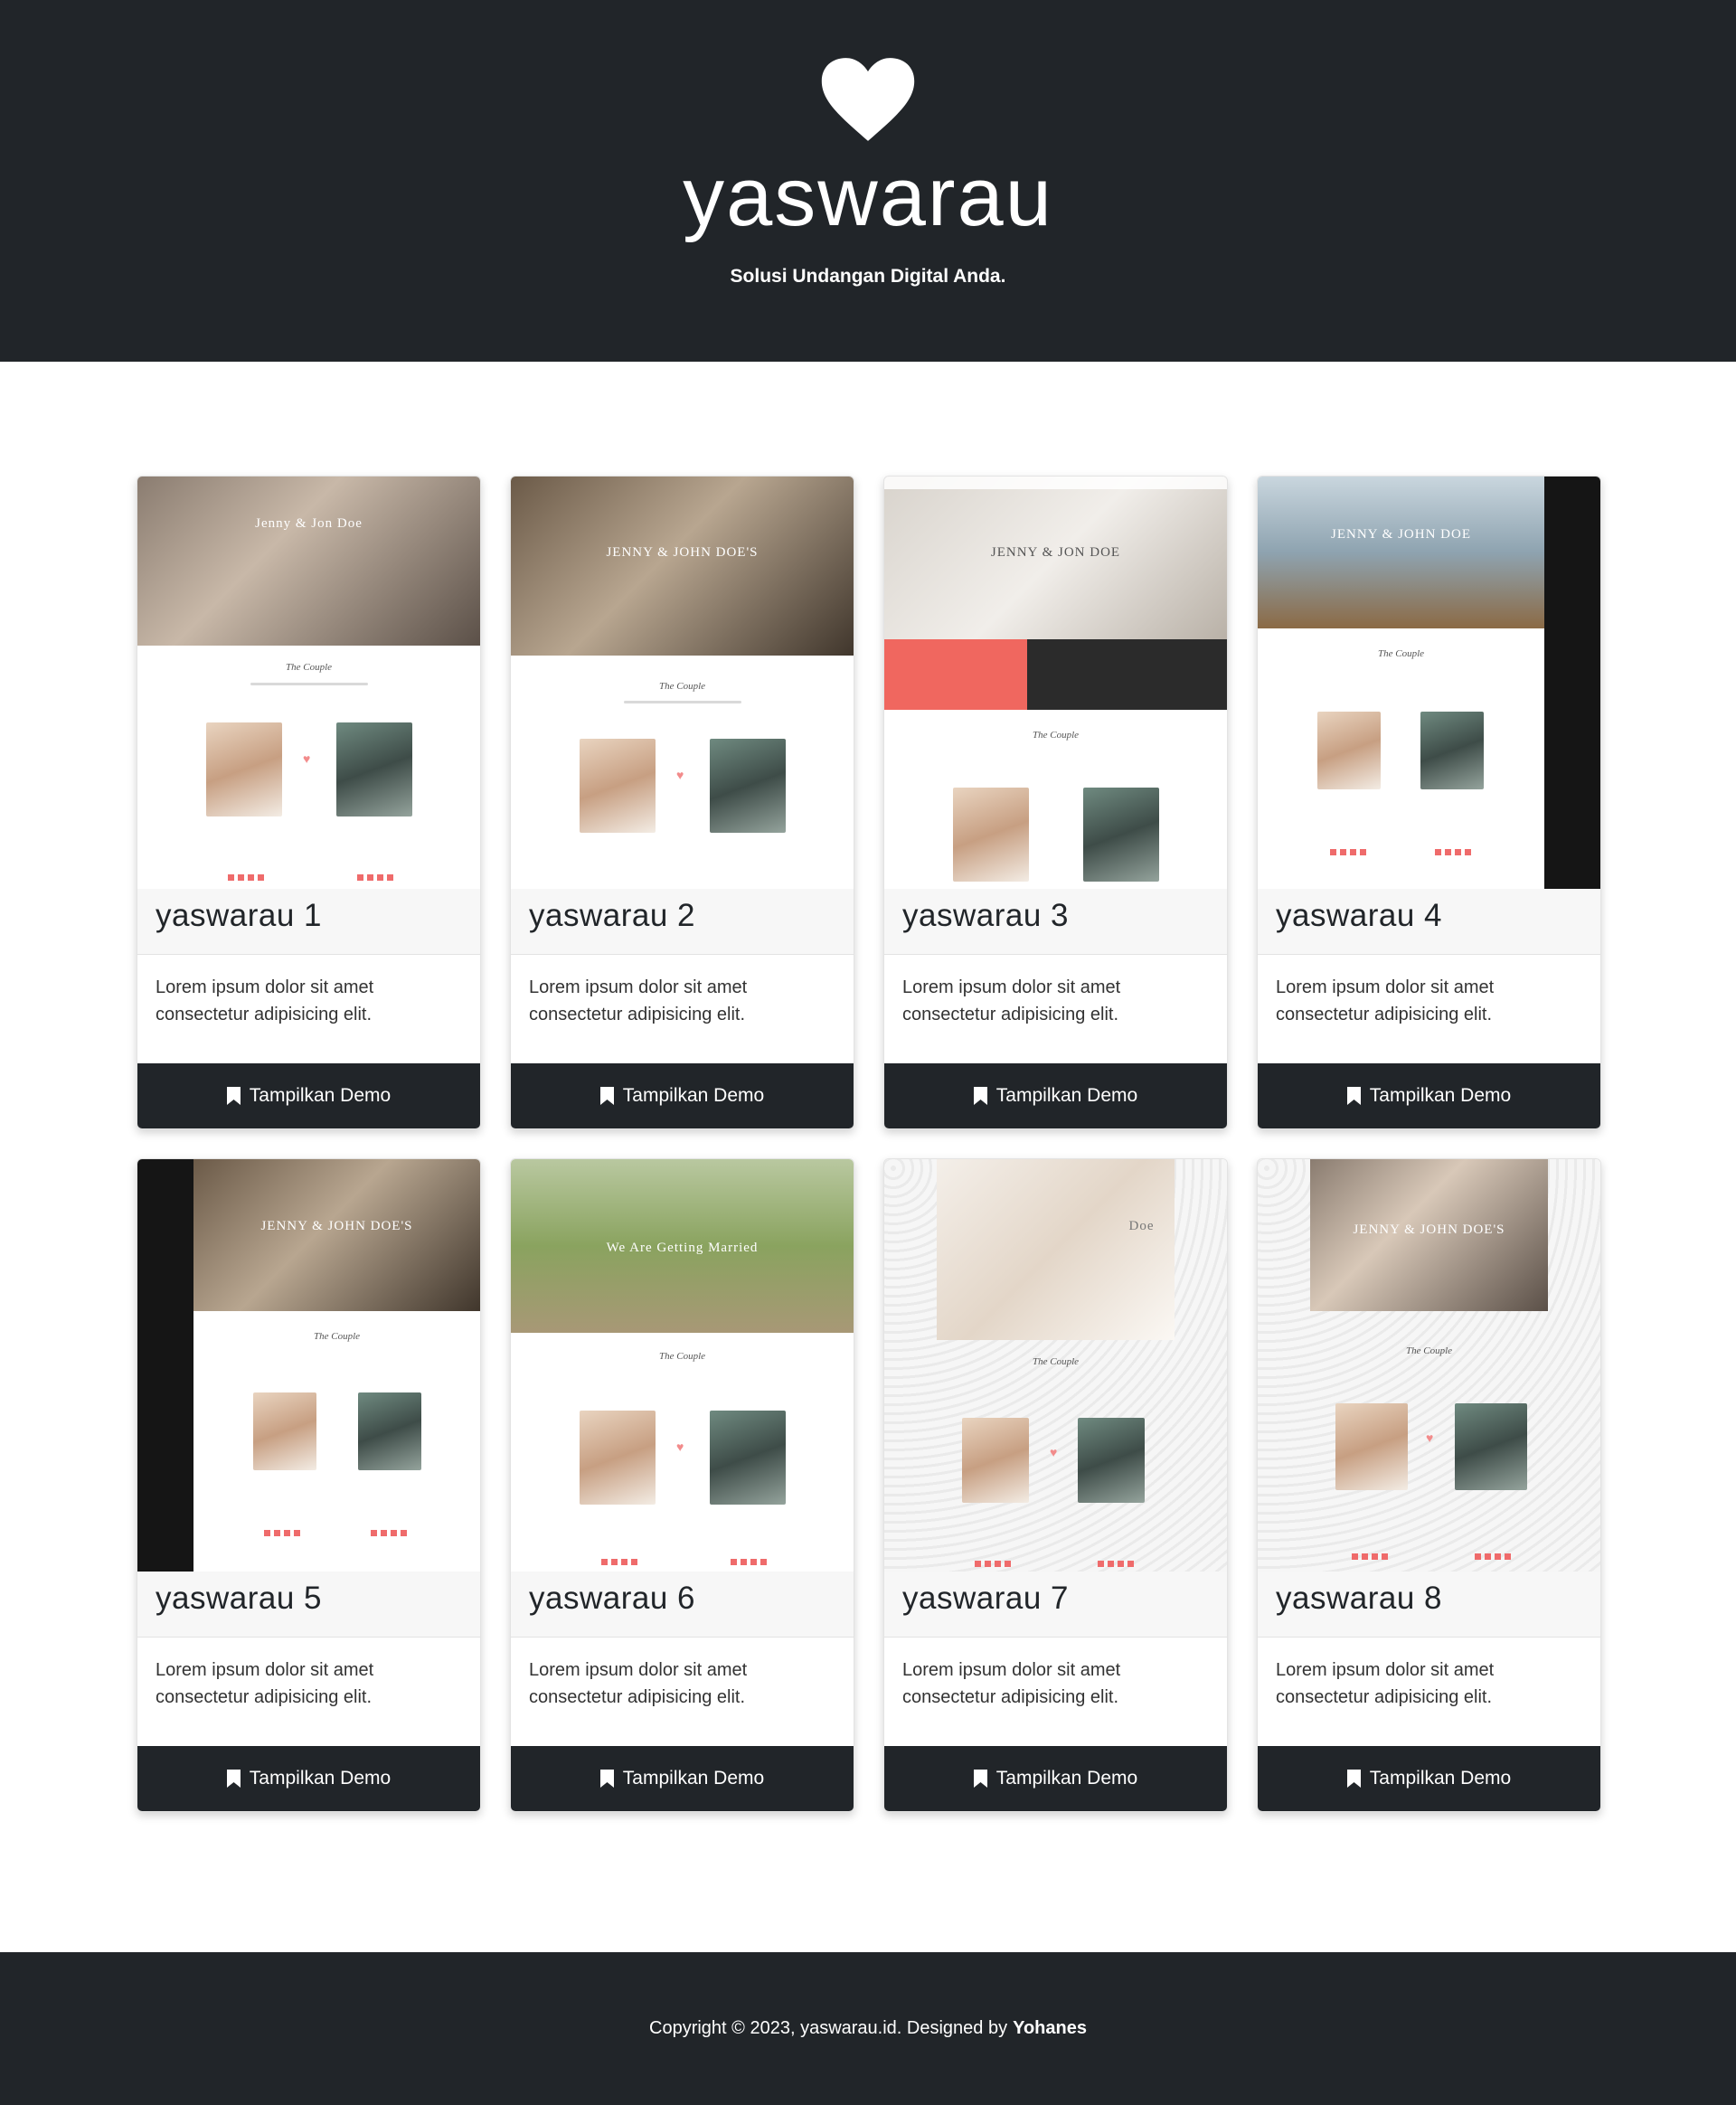 Image resolution: width=1736 pixels, height=2105 pixels. Describe the element at coordinates (1055, 683) in the screenshot. I see `template-preview-image: JENNY & JON DOE The Couple` at that location.